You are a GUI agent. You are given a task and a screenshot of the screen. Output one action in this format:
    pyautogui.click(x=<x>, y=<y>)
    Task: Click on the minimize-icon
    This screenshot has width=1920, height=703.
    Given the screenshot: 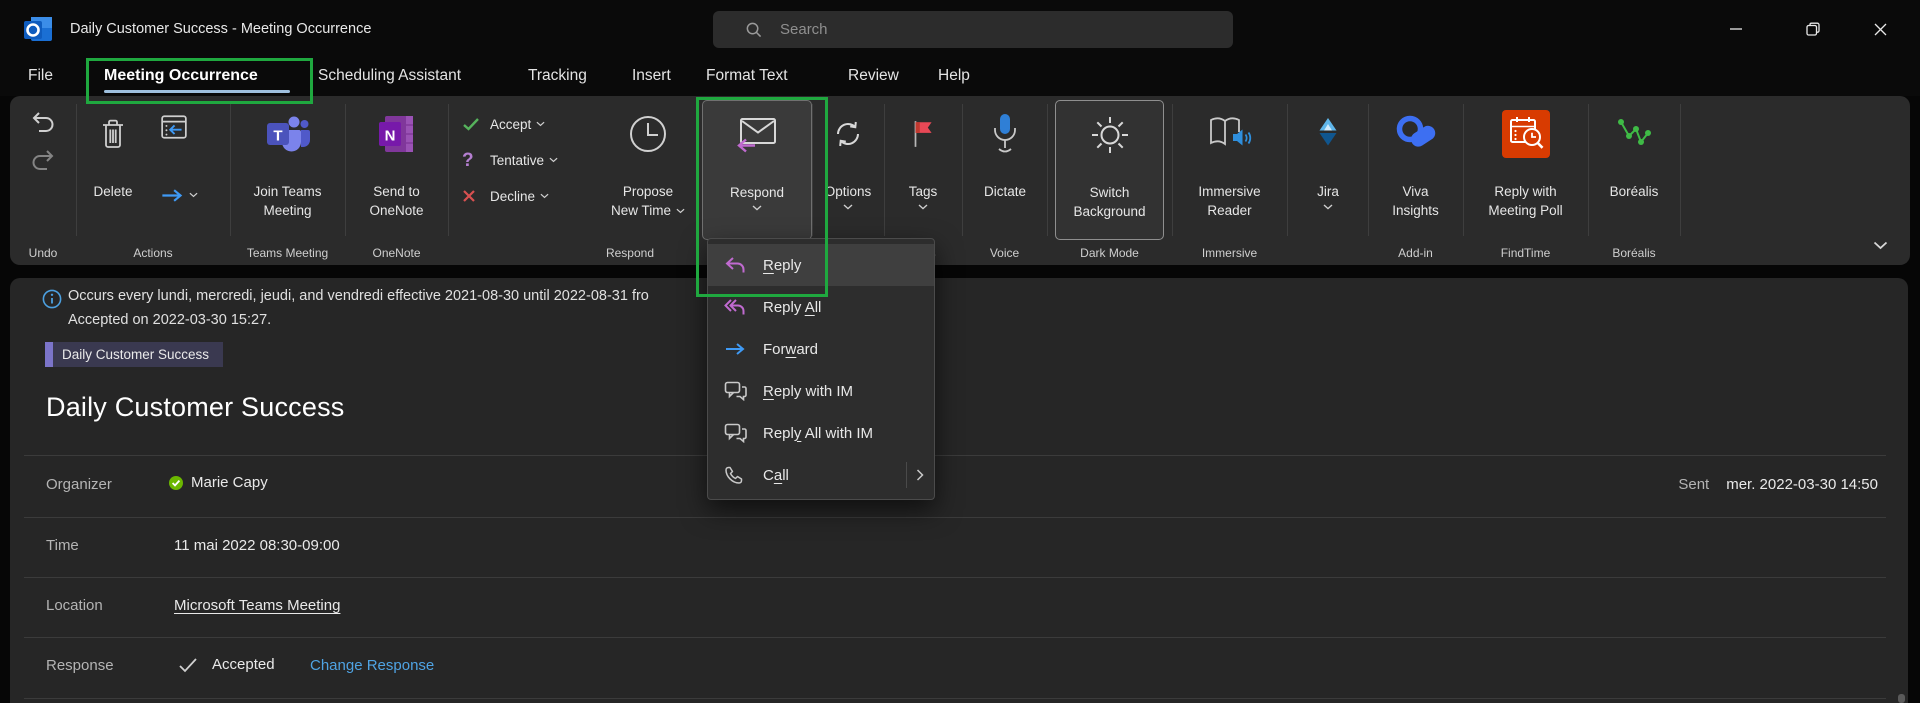 What is the action you would take?
    pyautogui.click(x=1736, y=29)
    